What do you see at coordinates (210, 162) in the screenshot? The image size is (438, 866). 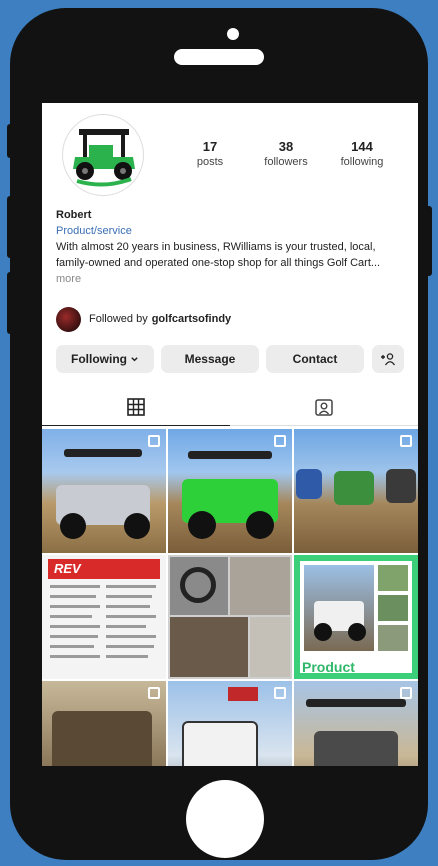 I see `posts-label: posts` at bounding box center [210, 162].